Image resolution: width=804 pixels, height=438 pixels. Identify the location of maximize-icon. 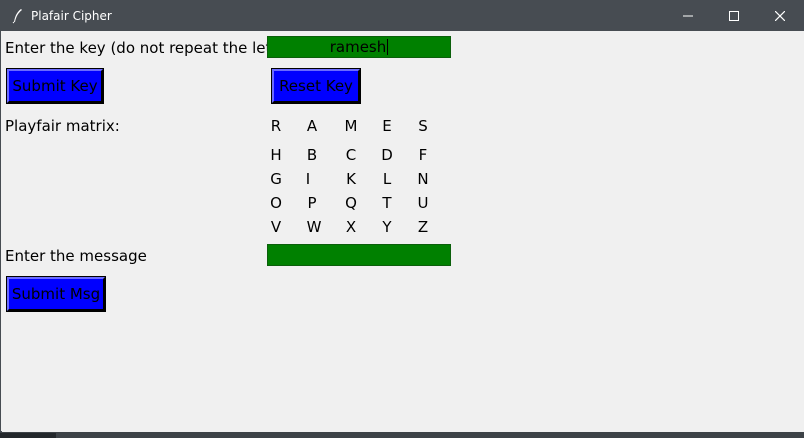
(734, 16).